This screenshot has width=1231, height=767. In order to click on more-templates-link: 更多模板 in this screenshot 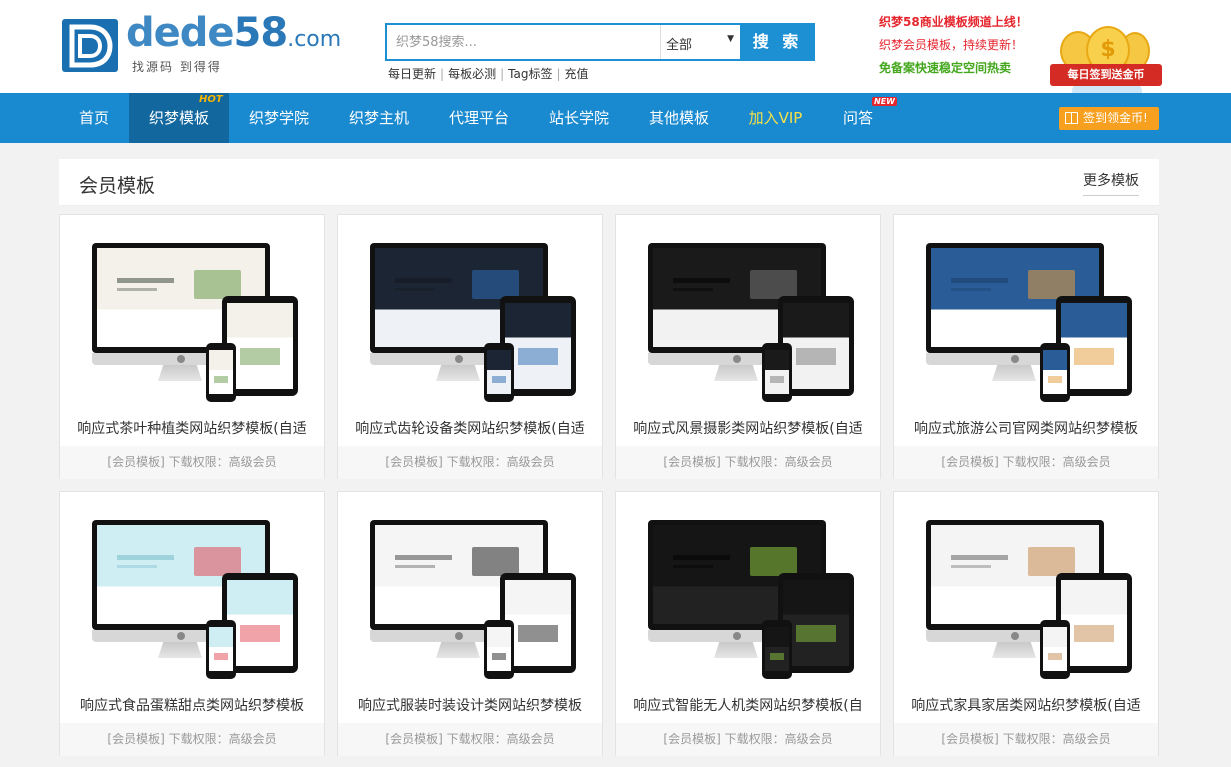, I will do `click(1111, 183)`.